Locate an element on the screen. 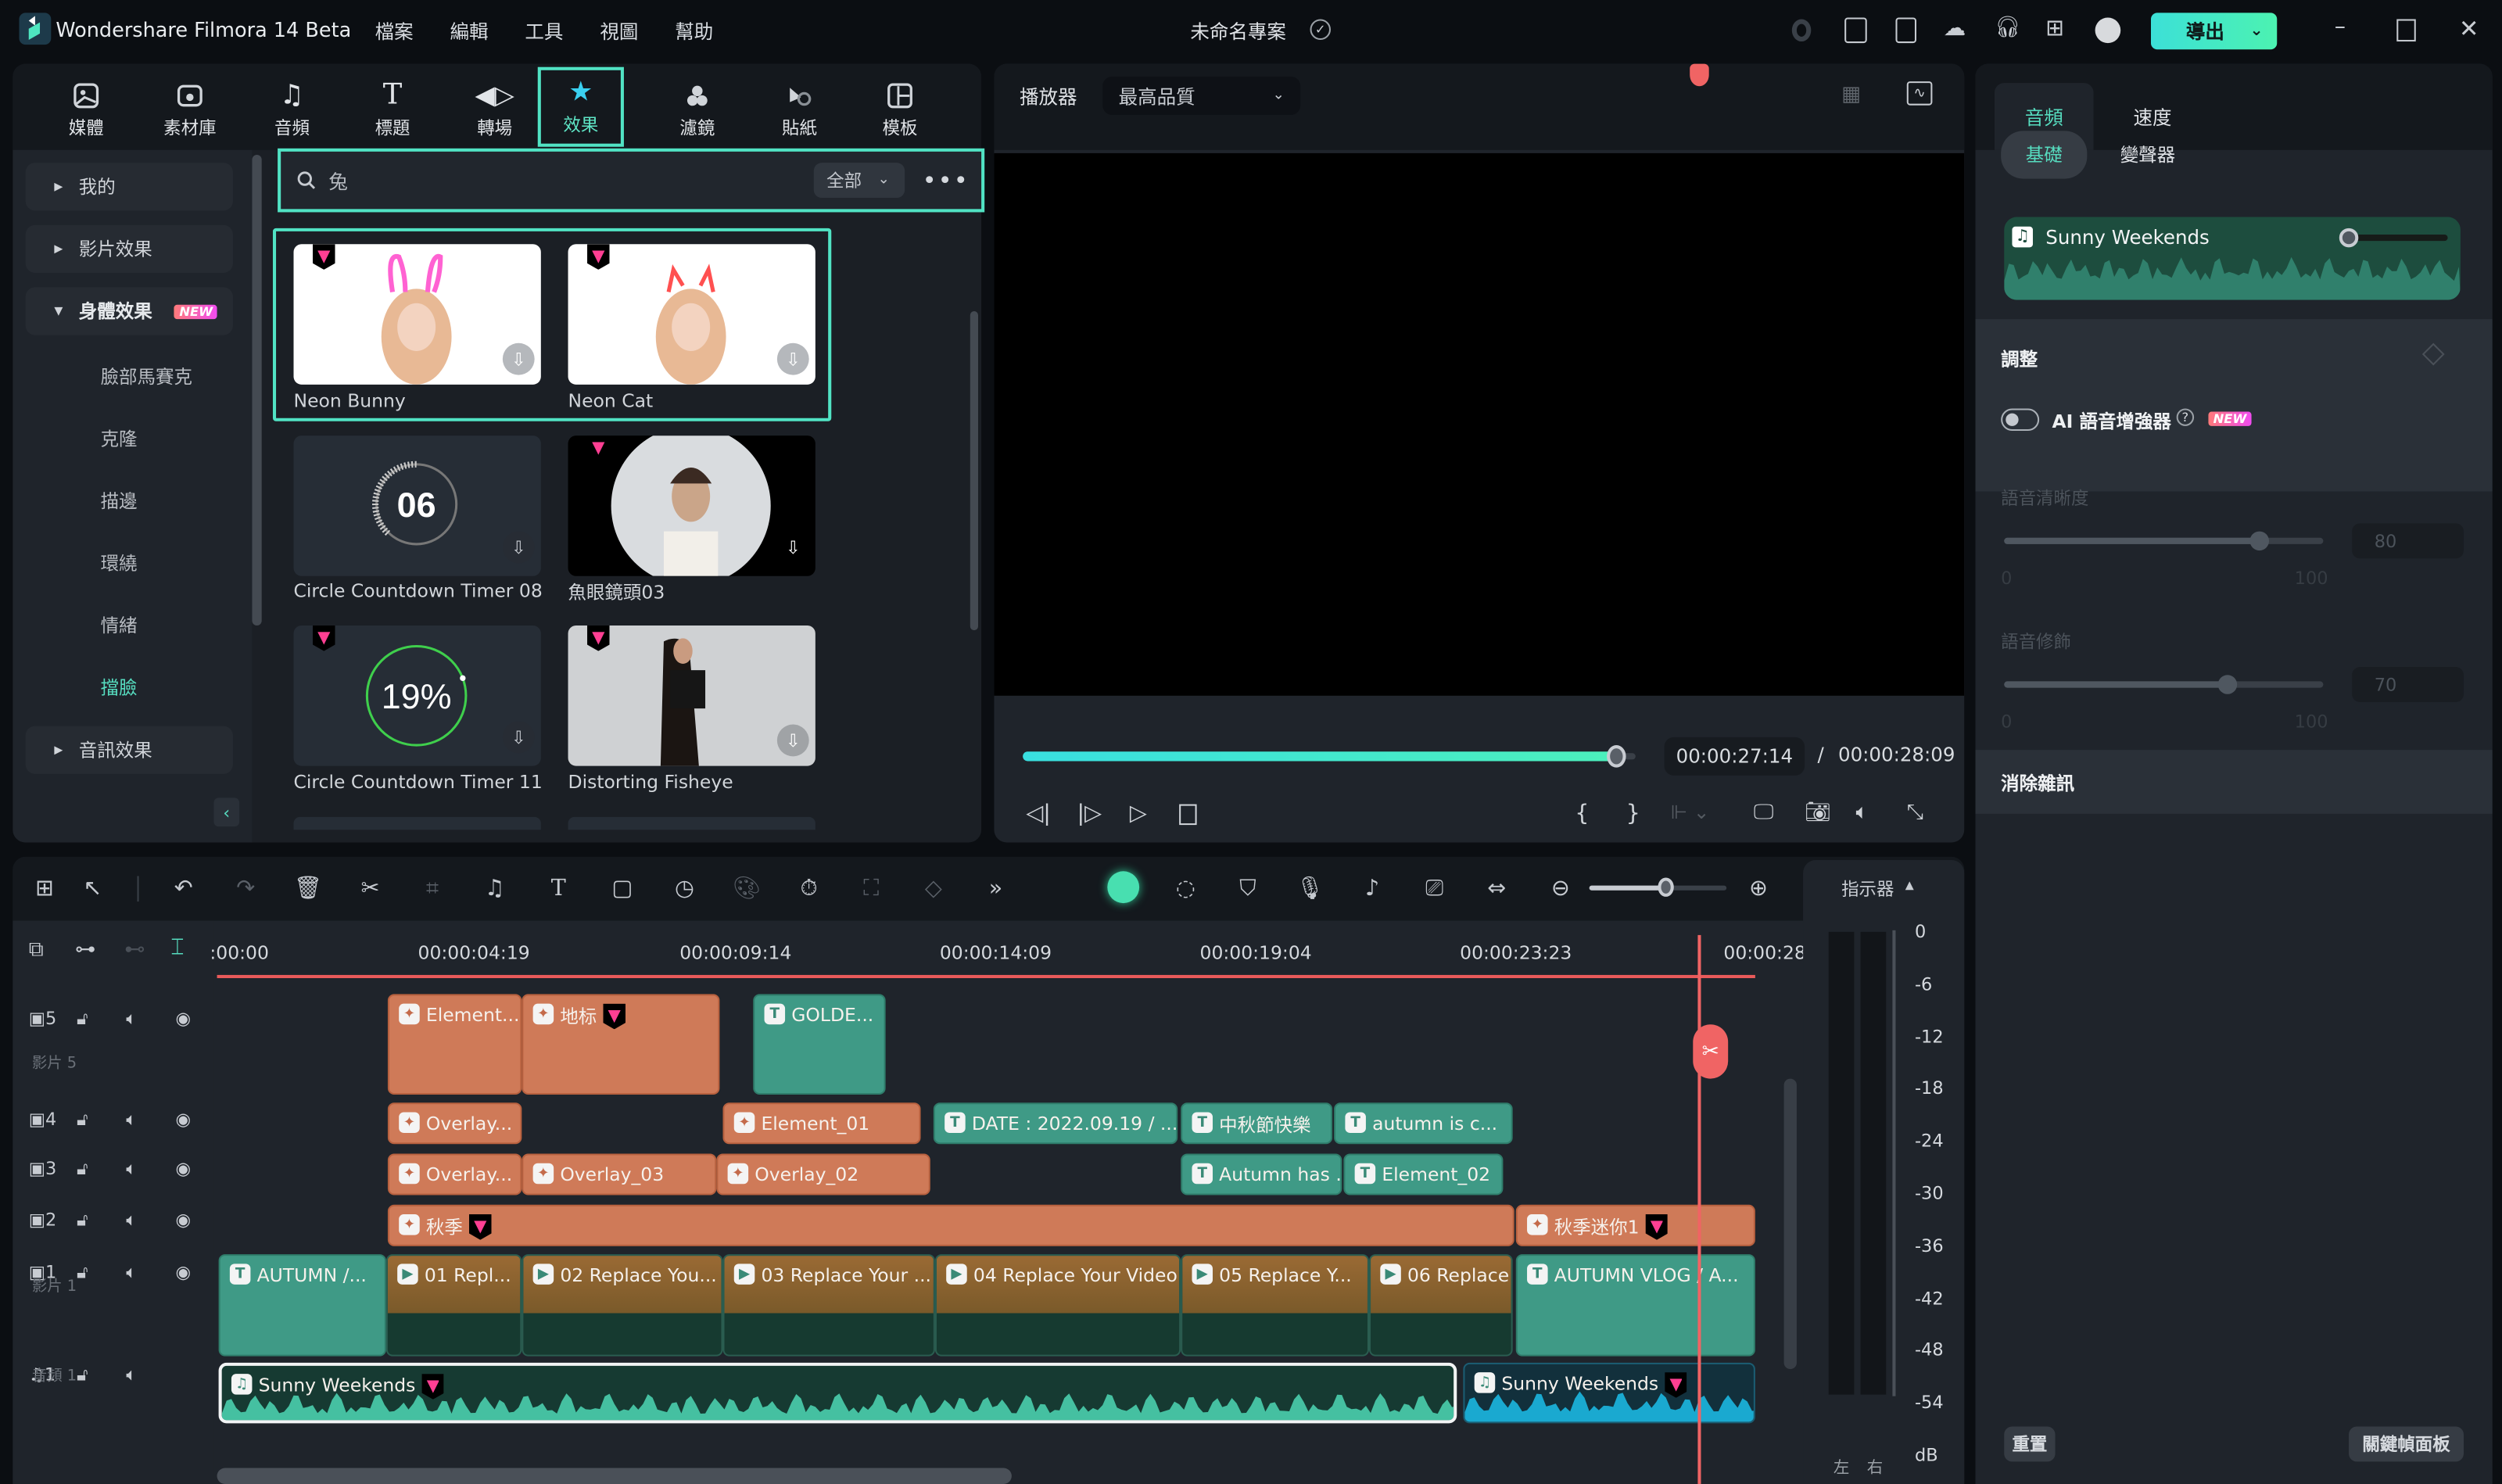  progress-knob is located at coordinates (1617, 756).